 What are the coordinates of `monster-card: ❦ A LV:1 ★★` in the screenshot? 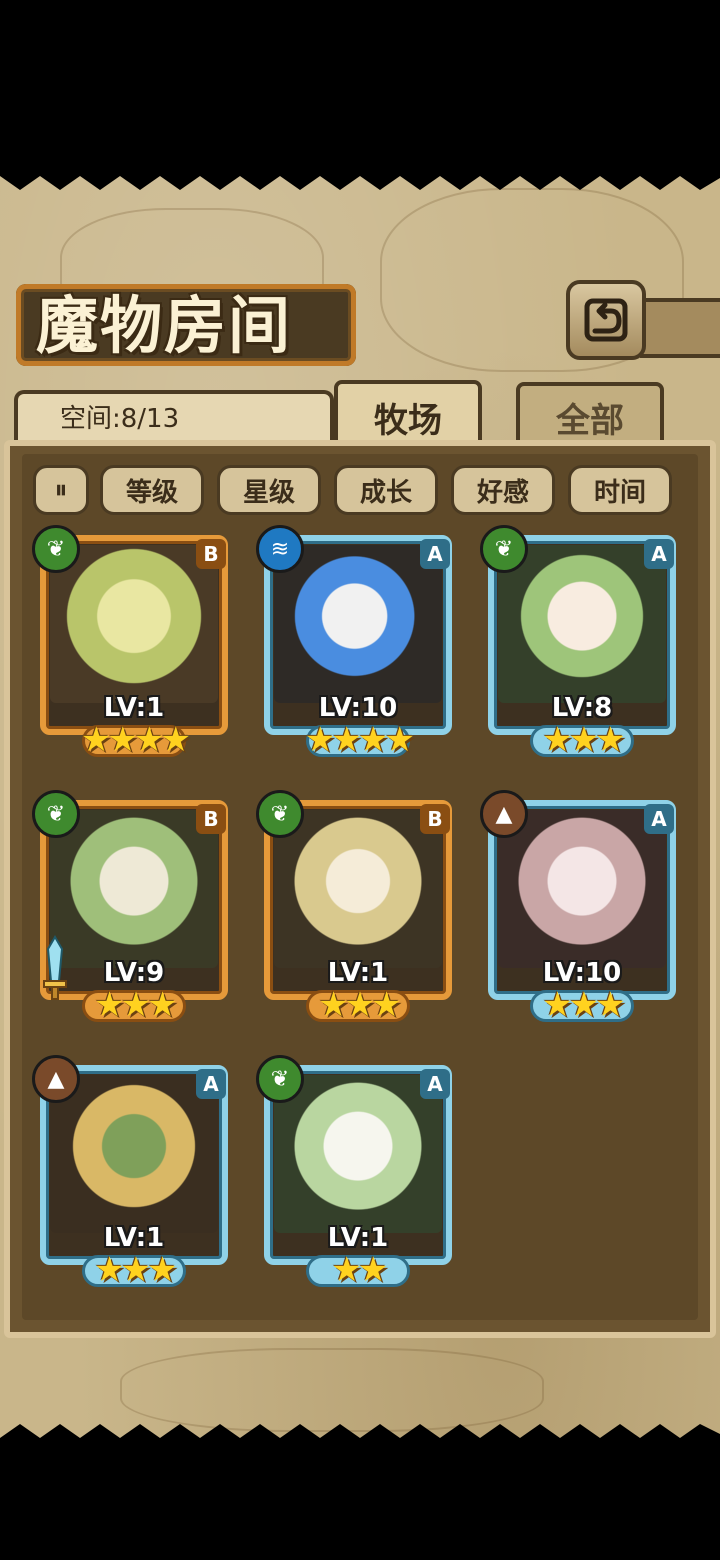 It's located at (357, 1172).